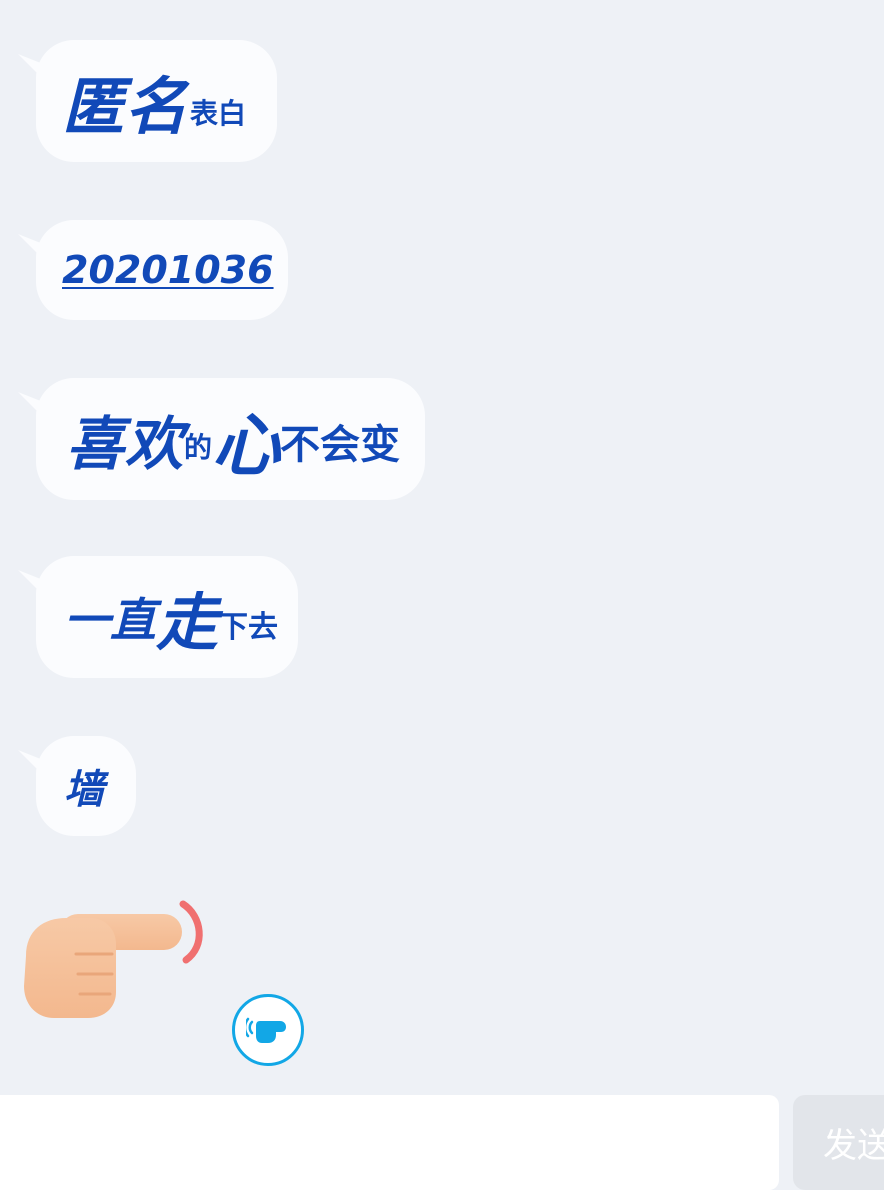  What do you see at coordinates (125, 106) in the screenshot?
I see `message-text: 匿名` at bounding box center [125, 106].